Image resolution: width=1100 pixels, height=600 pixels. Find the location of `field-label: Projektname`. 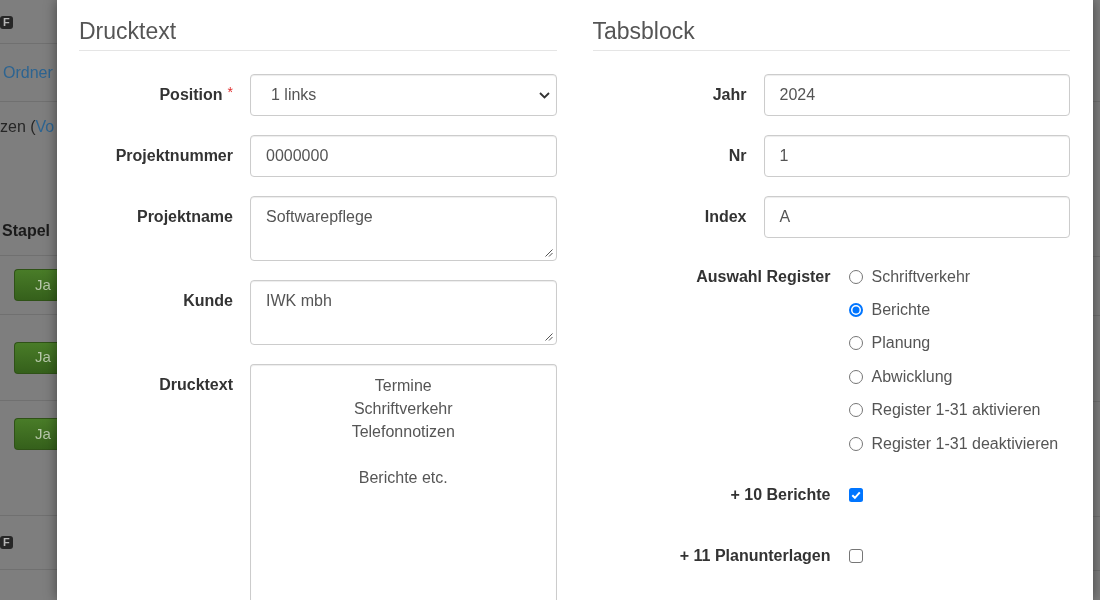

field-label: Projektname is located at coordinates (184, 217).